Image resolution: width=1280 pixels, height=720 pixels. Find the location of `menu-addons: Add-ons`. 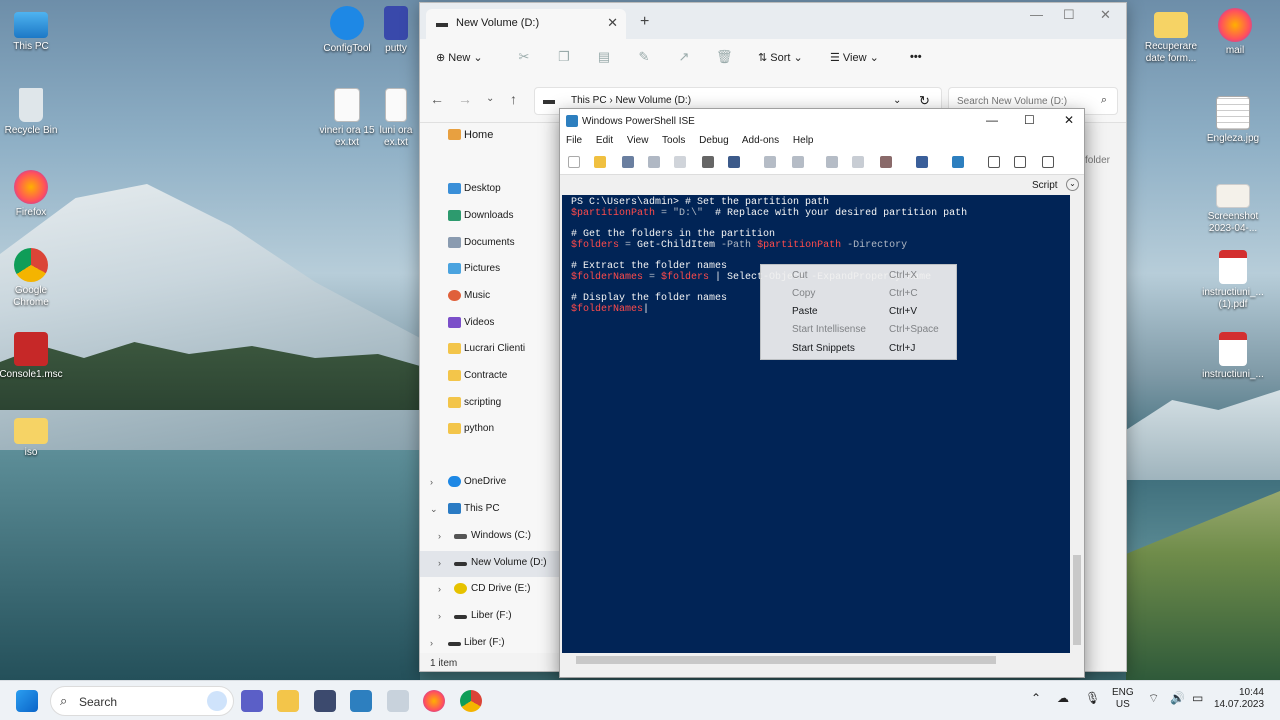

menu-addons: Add-ons is located at coordinates (760, 140).